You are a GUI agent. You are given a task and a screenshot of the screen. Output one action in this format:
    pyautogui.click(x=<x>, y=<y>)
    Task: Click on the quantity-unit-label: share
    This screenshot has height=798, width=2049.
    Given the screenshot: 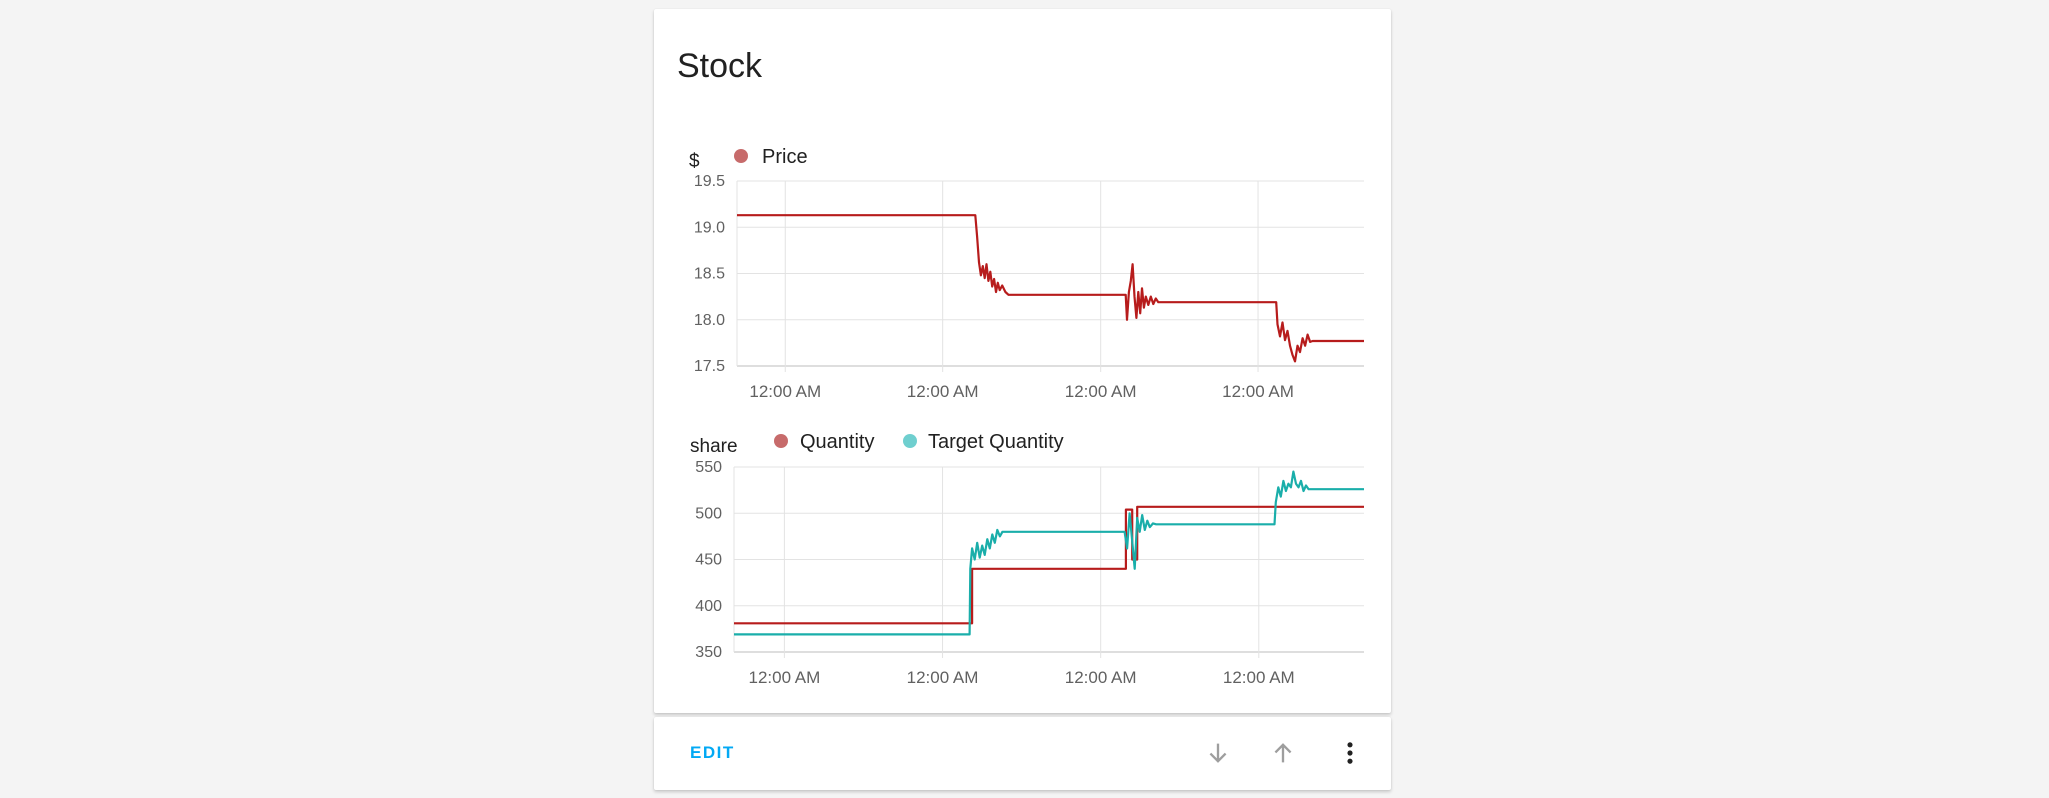 What is the action you would take?
    pyautogui.click(x=714, y=446)
    